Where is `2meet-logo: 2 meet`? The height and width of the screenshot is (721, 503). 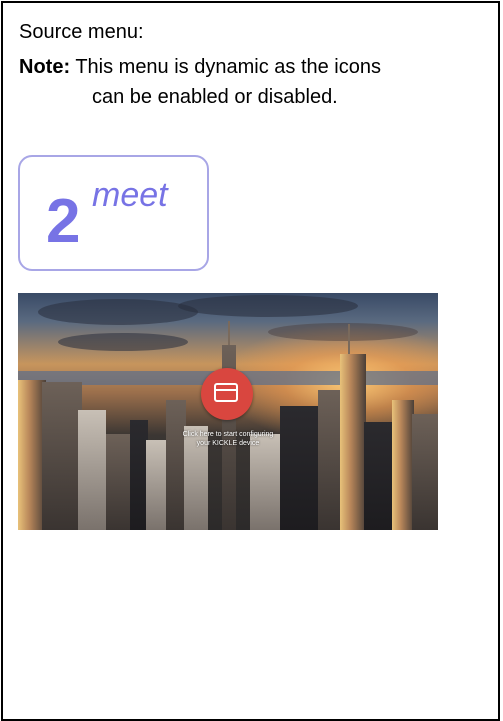
2meet-logo: 2 meet is located at coordinates (113, 213).